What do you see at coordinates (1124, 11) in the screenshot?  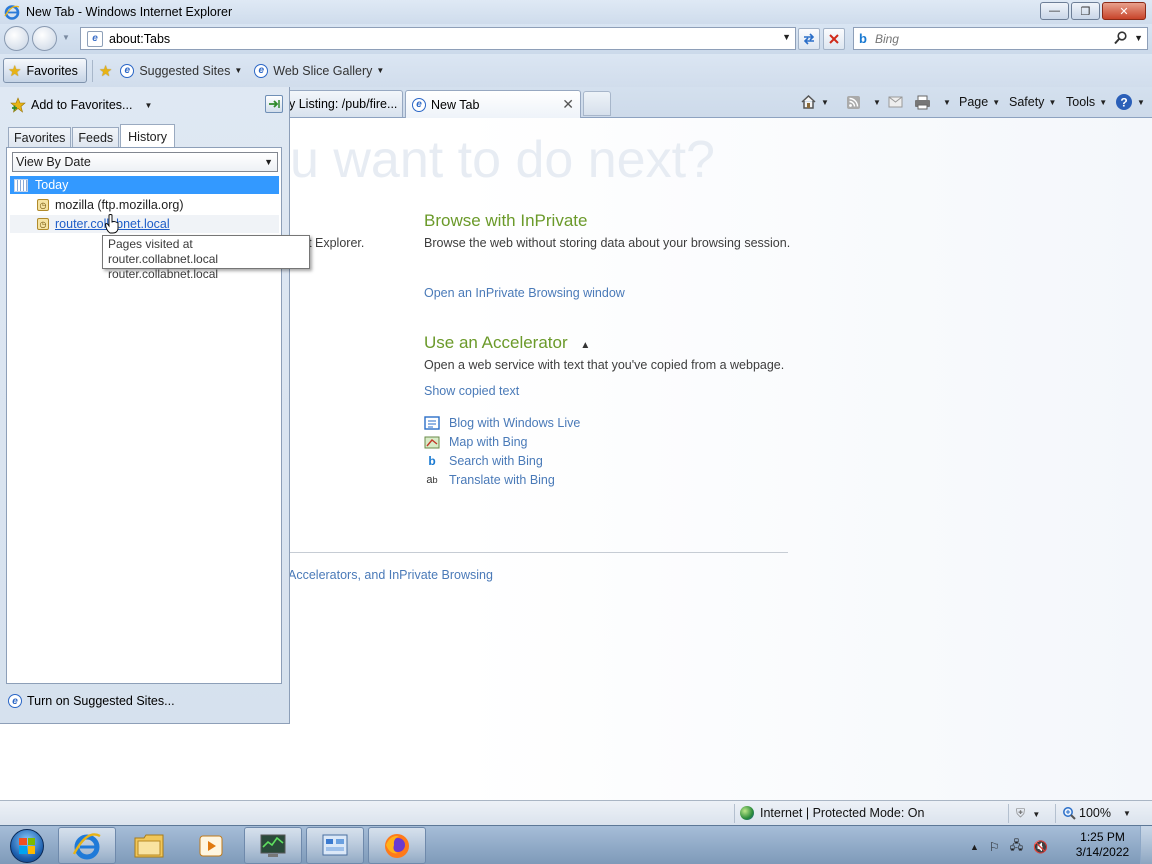 I see `close-button: ✕` at bounding box center [1124, 11].